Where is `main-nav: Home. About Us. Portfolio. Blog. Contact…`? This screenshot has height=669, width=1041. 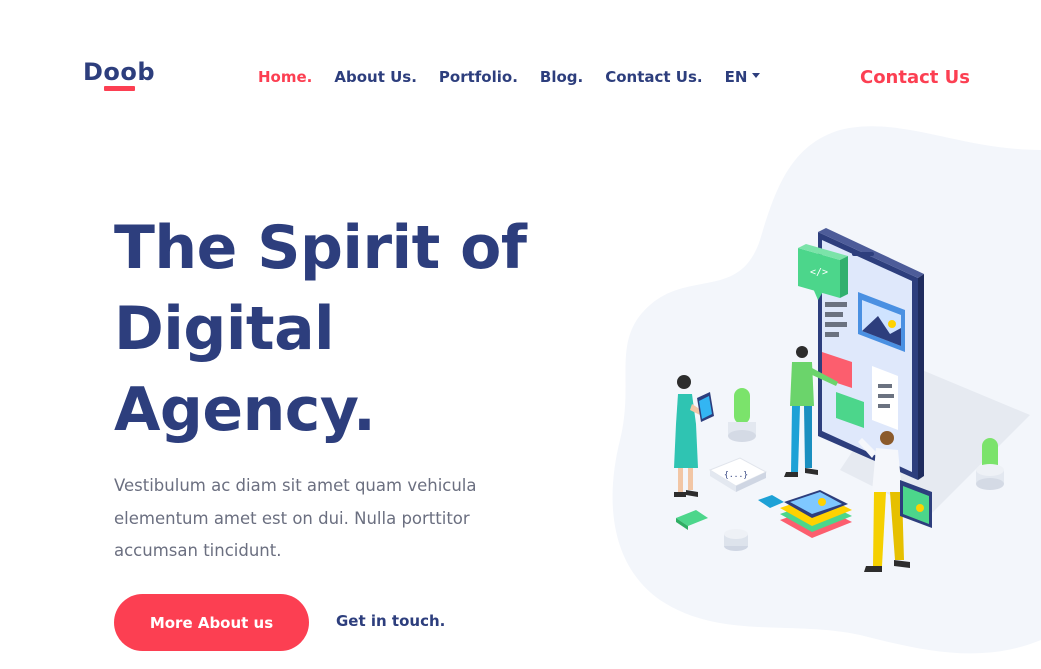
main-nav: Home. About Us. Portfolio. Blog. Contact… is located at coordinates (509, 77).